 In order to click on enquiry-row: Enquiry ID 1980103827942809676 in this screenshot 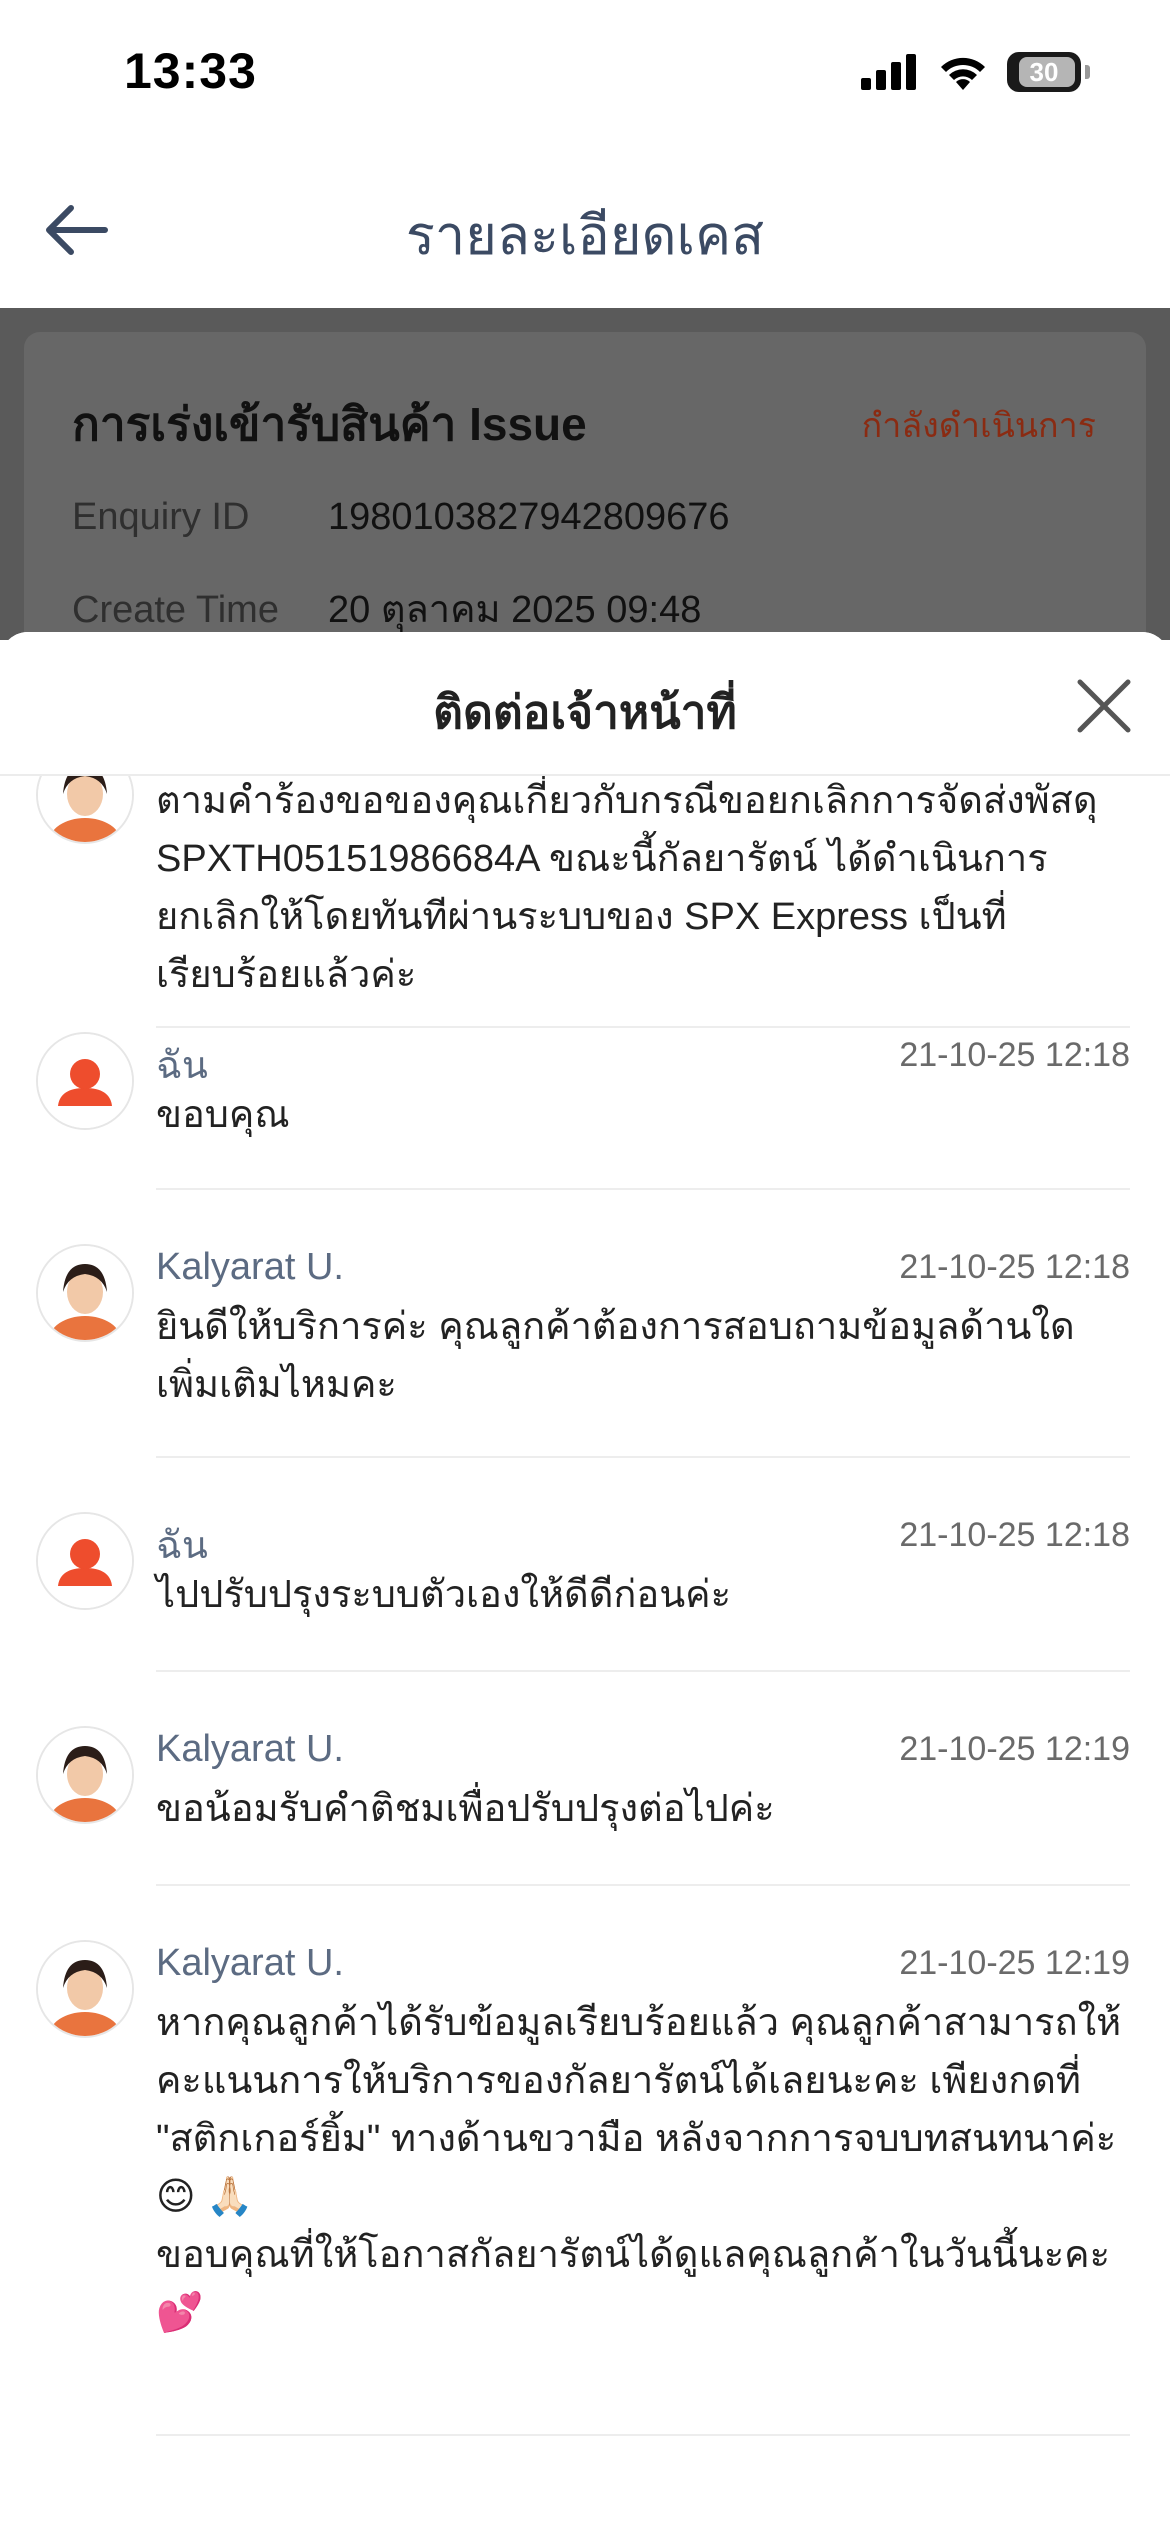, I will do `click(401, 517)`.